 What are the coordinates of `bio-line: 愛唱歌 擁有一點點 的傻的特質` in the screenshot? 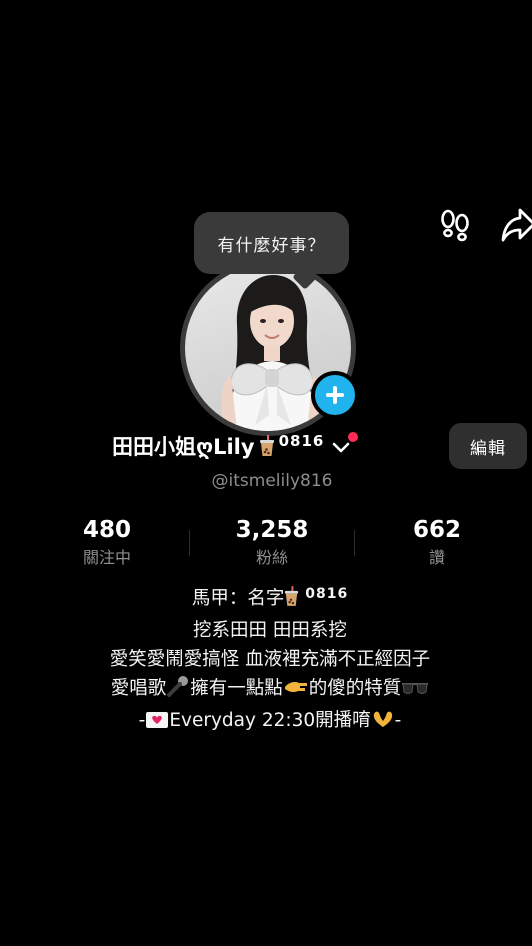 It's located at (266, 690).